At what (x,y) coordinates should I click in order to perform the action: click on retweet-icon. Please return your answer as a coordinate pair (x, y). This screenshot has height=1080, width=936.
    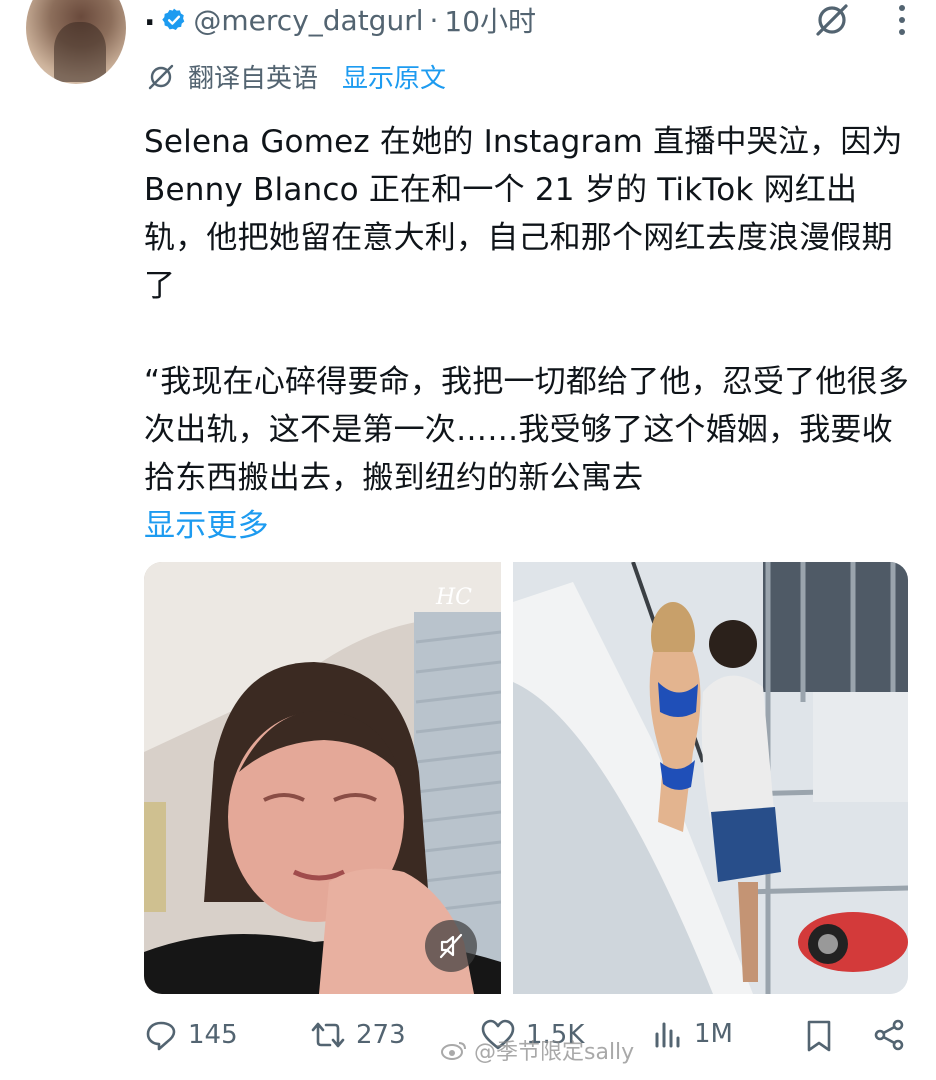
    Looking at the image, I should click on (328, 1035).